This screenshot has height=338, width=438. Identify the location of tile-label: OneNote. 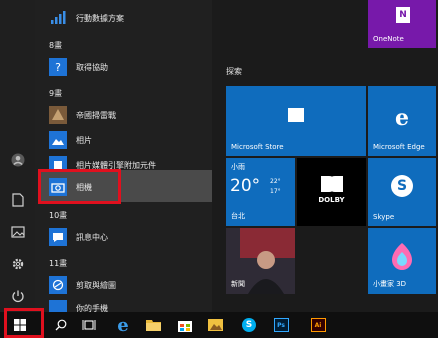
(388, 39).